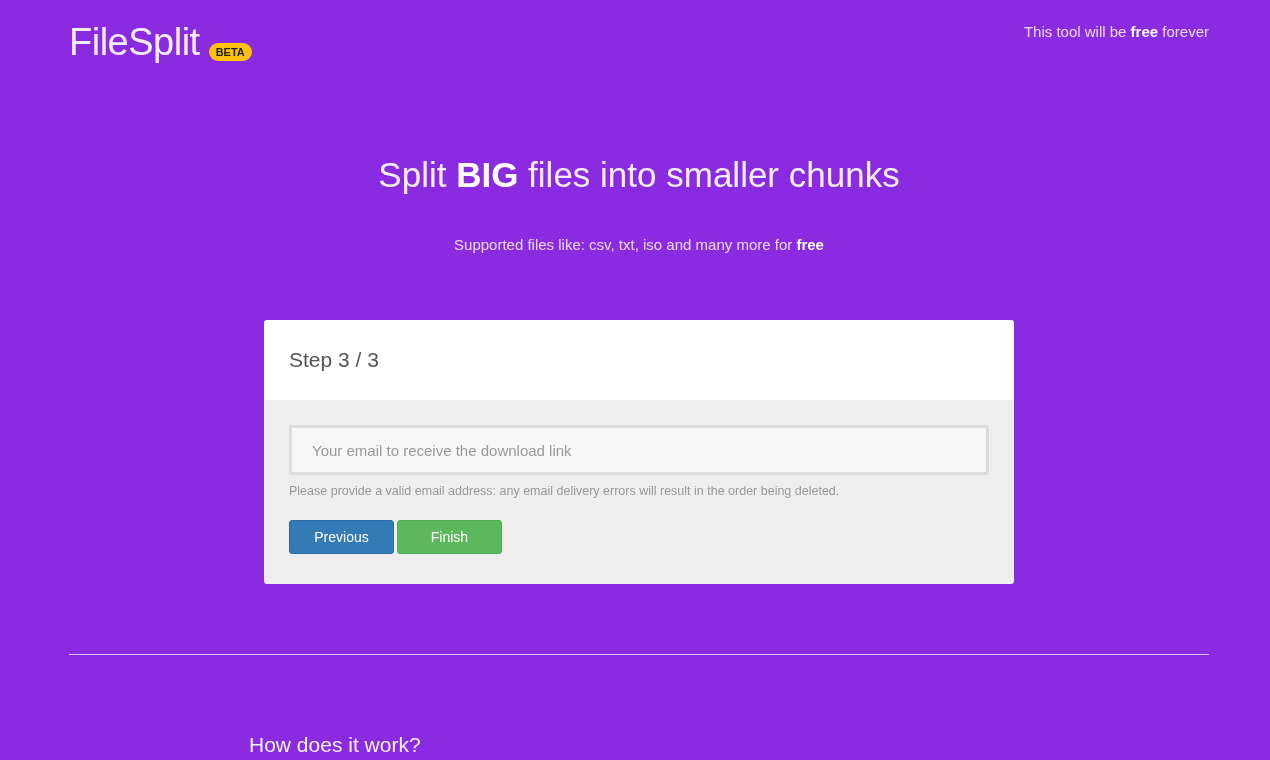 The height and width of the screenshot is (760, 1270). Describe the element at coordinates (134, 42) in the screenshot. I see `app-logo: FileSplit` at that location.